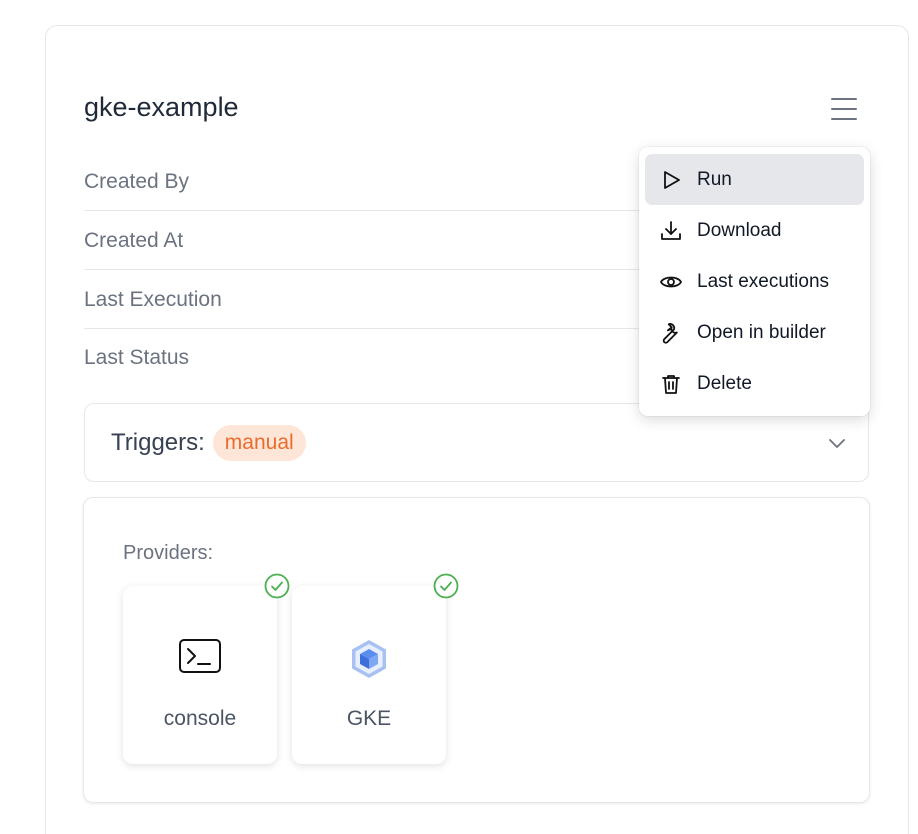 The image size is (918, 834). I want to click on menu-item-last-executions: Last executions, so click(754, 281).